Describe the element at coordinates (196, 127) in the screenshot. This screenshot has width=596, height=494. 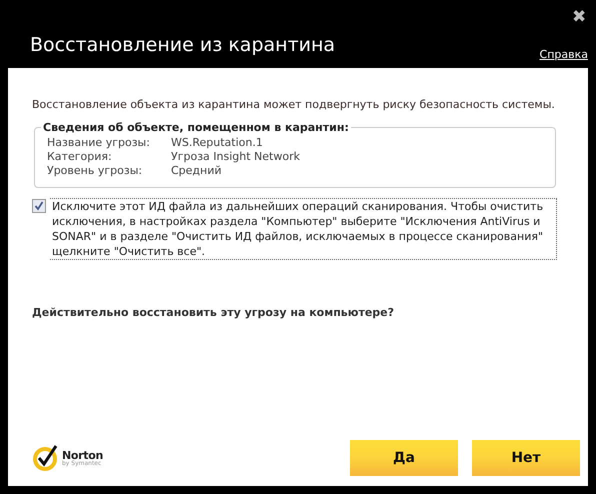
I see `group-title: Сведения об объекте, помещенном в карантин:` at that location.